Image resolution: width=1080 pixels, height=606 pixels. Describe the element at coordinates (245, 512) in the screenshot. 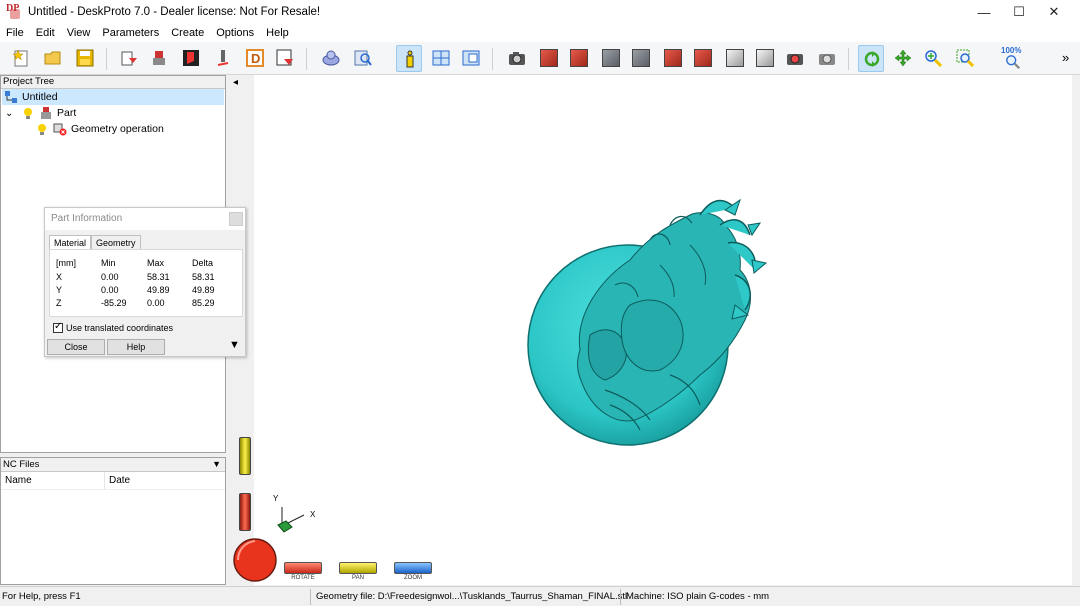

I see `rotate-slider-indicator` at that location.